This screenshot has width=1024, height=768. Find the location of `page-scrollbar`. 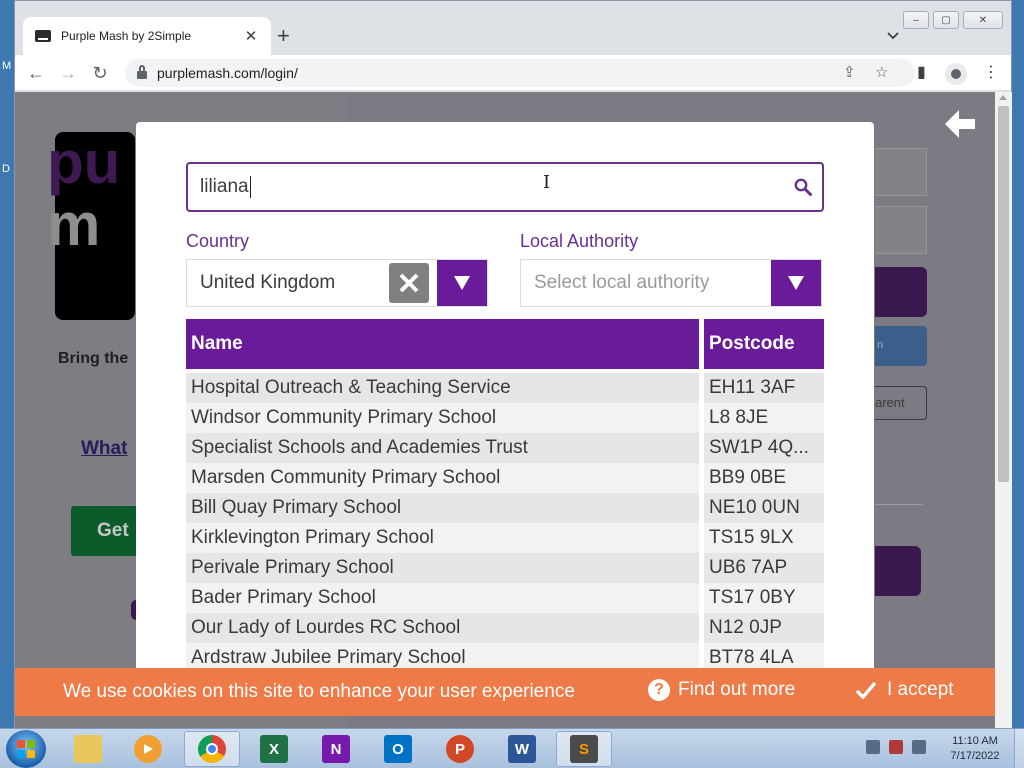

page-scrollbar is located at coordinates (1003, 410).